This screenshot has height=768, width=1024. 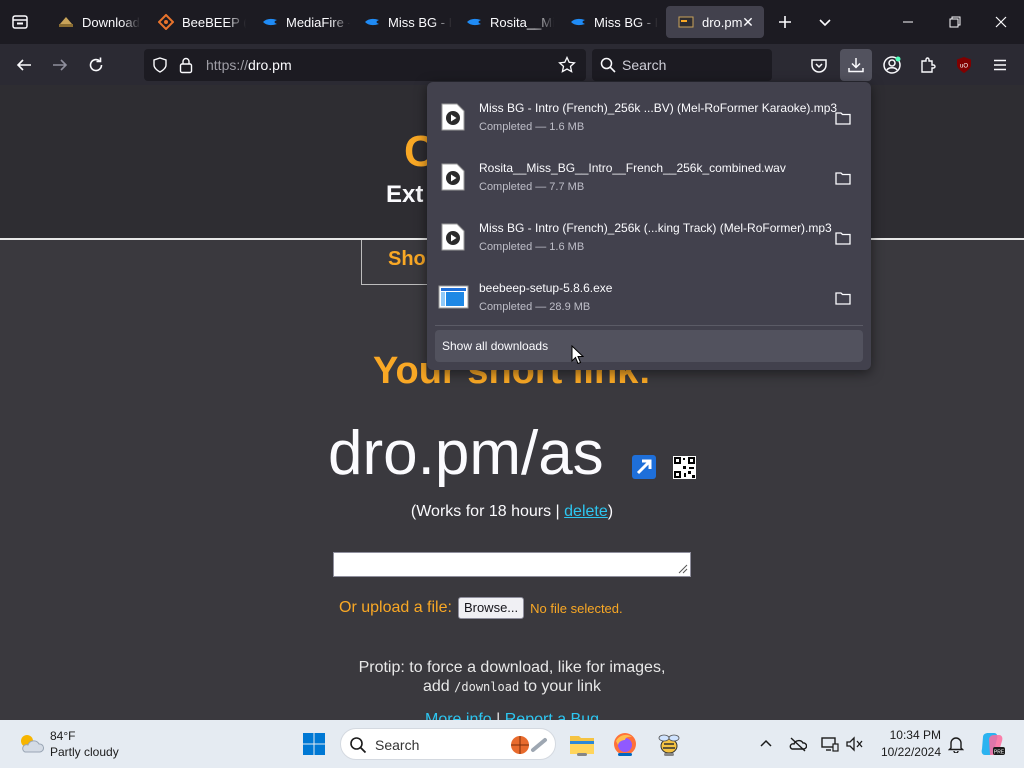 What do you see at coordinates (682, 65) in the screenshot?
I see `search-bar: Search` at bounding box center [682, 65].